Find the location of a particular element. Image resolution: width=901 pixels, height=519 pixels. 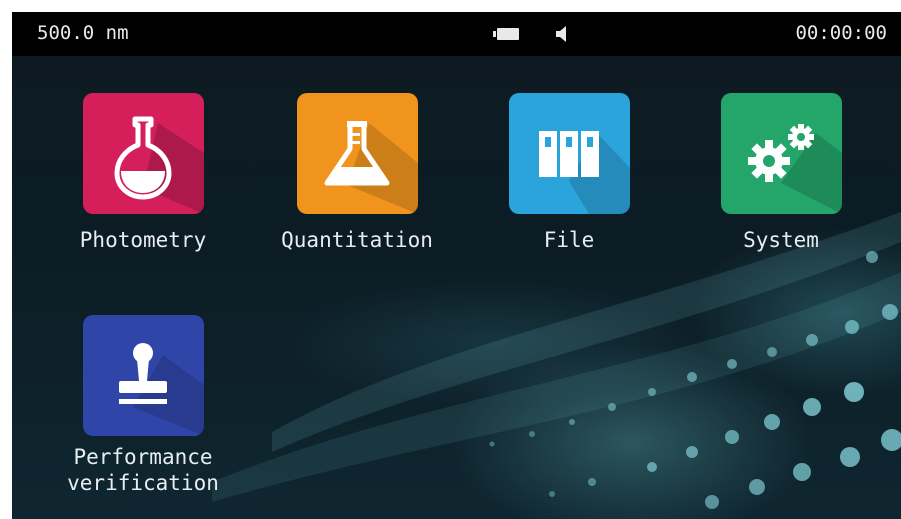

app-label: Performance verification is located at coordinates (143, 470).